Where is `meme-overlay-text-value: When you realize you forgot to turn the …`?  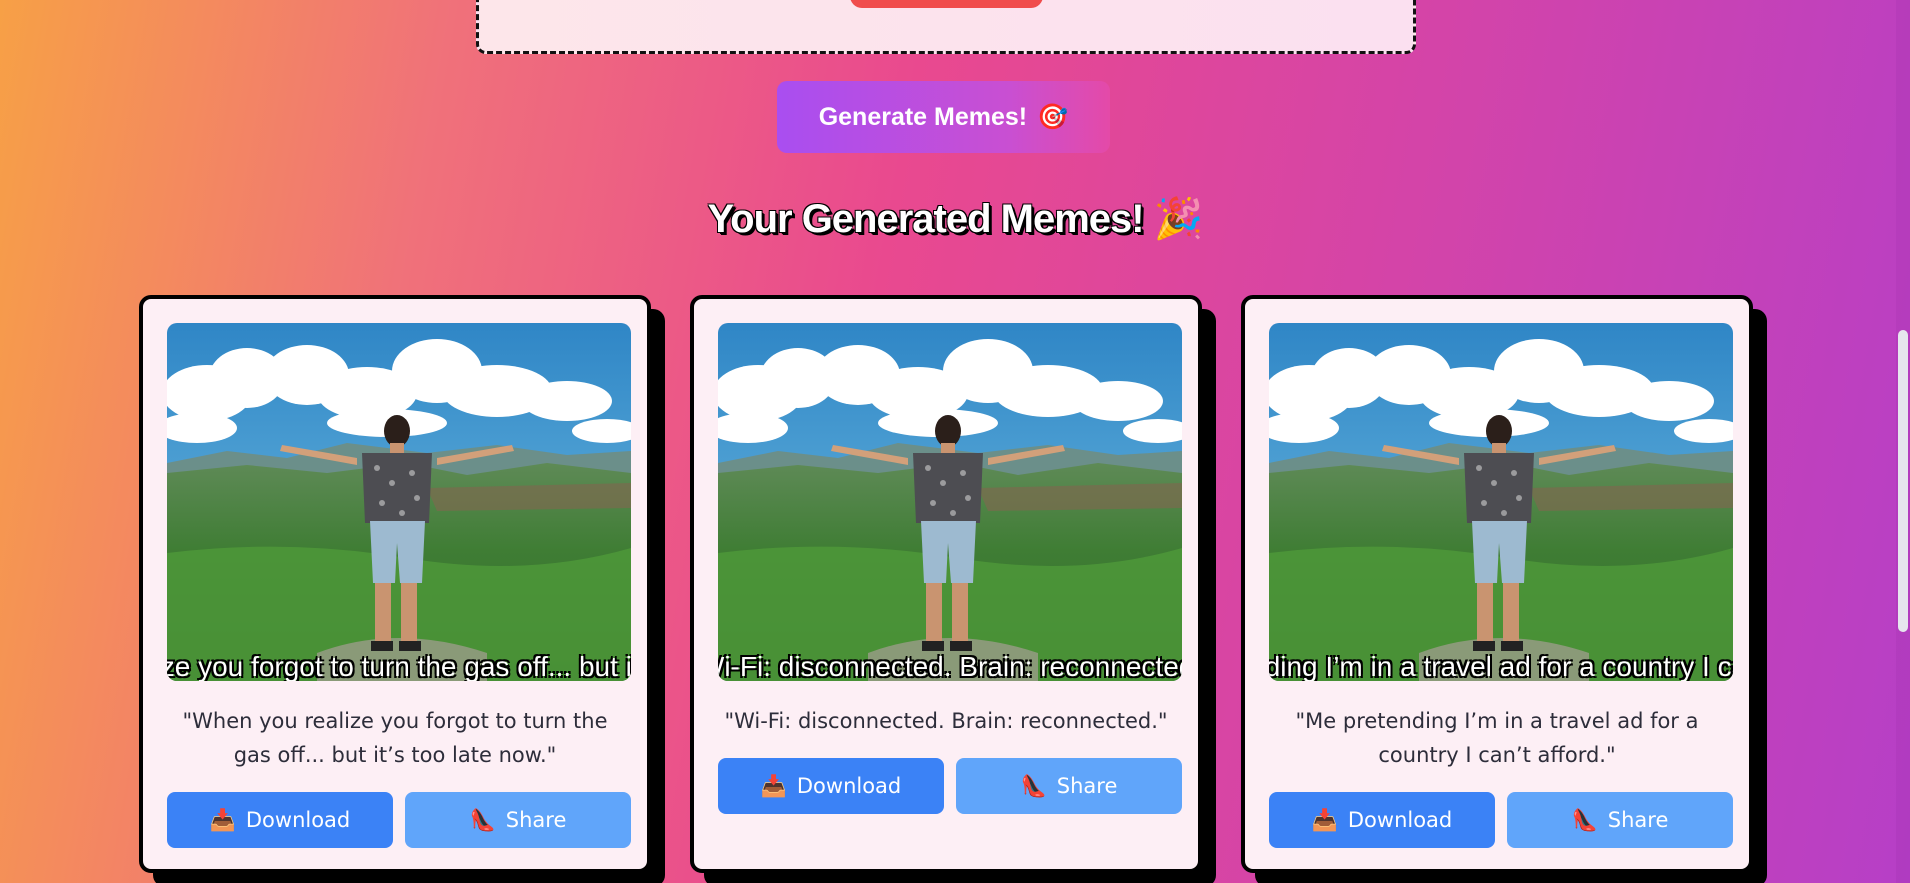
meme-overlay-text-value: When you realize you forgot to turn the … is located at coordinates (399, 666).